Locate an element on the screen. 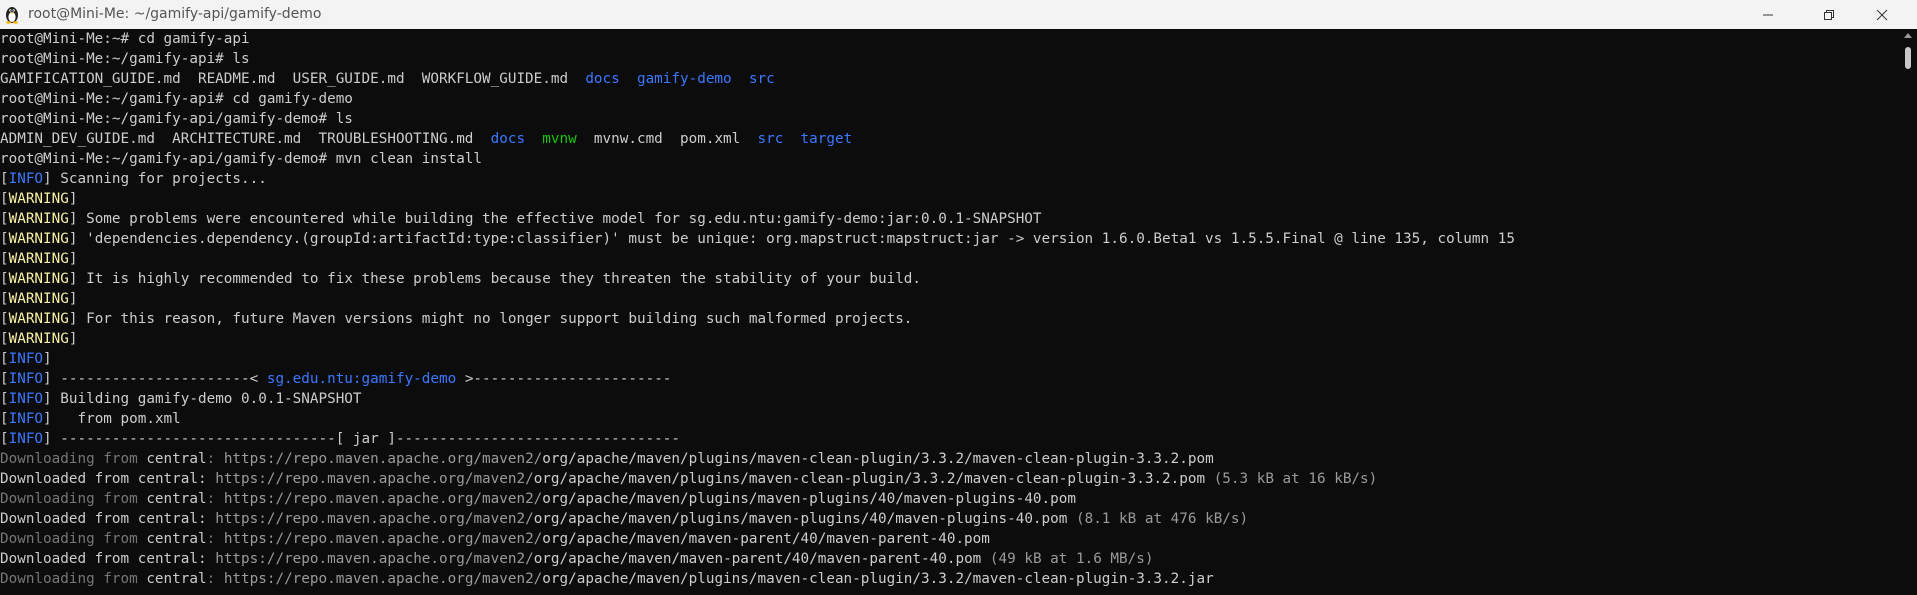  terminal-line: [INFO] is located at coordinates (950, 359).